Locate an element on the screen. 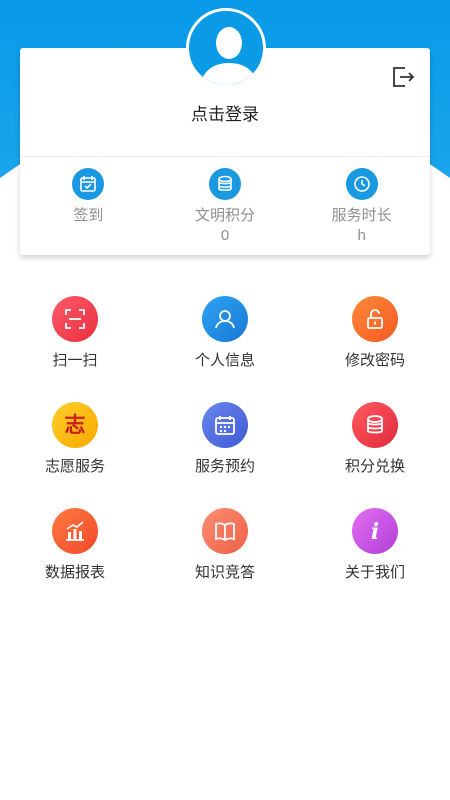 This screenshot has width=450, height=800. user-icon is located at coordinates (225, 319).